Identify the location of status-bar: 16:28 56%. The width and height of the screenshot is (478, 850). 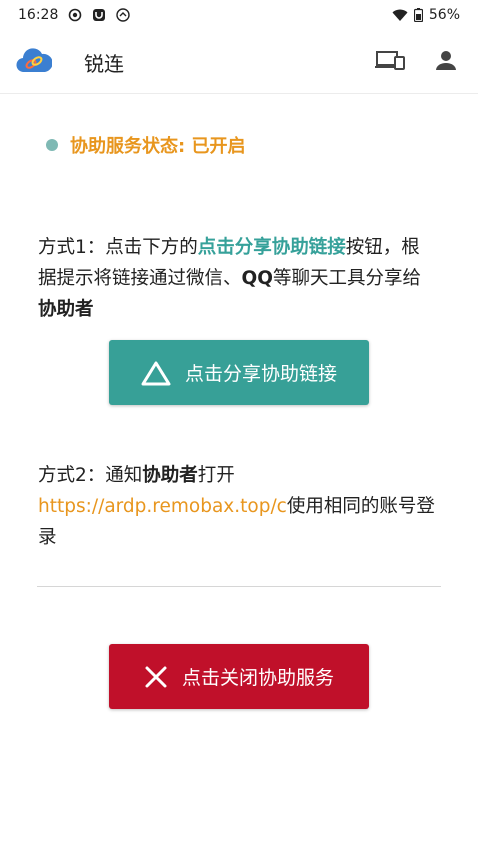
(239, 15).